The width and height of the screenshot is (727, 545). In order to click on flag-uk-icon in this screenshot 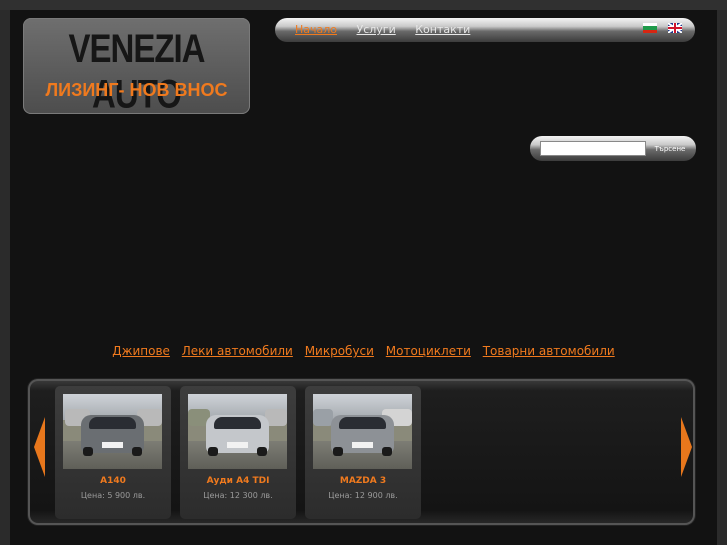, I will do `click(675, 28)`.